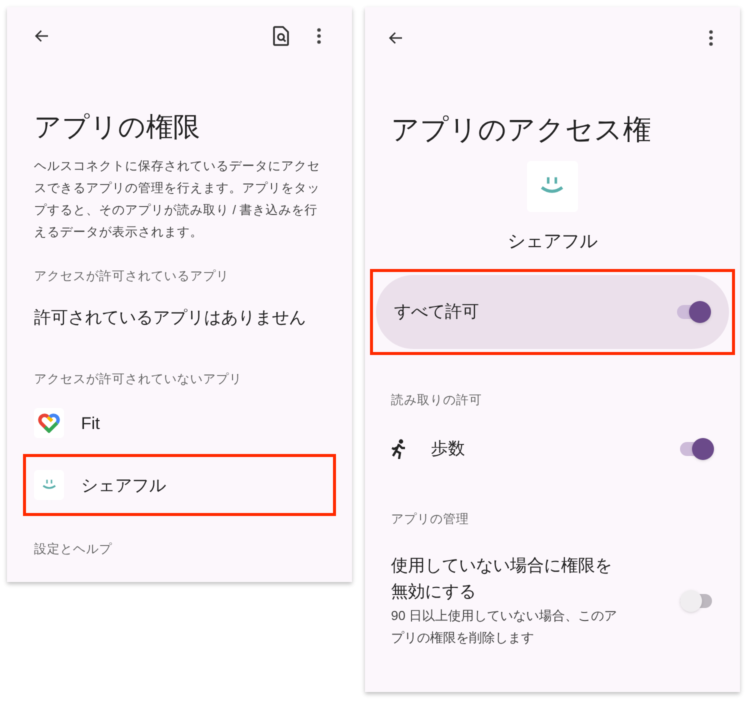 The height and width of the screenshot is (705, 751). I want to click on setting-description: 90 日以上使用していない場合、このアプリの権限を削除します, so click(504, 626).